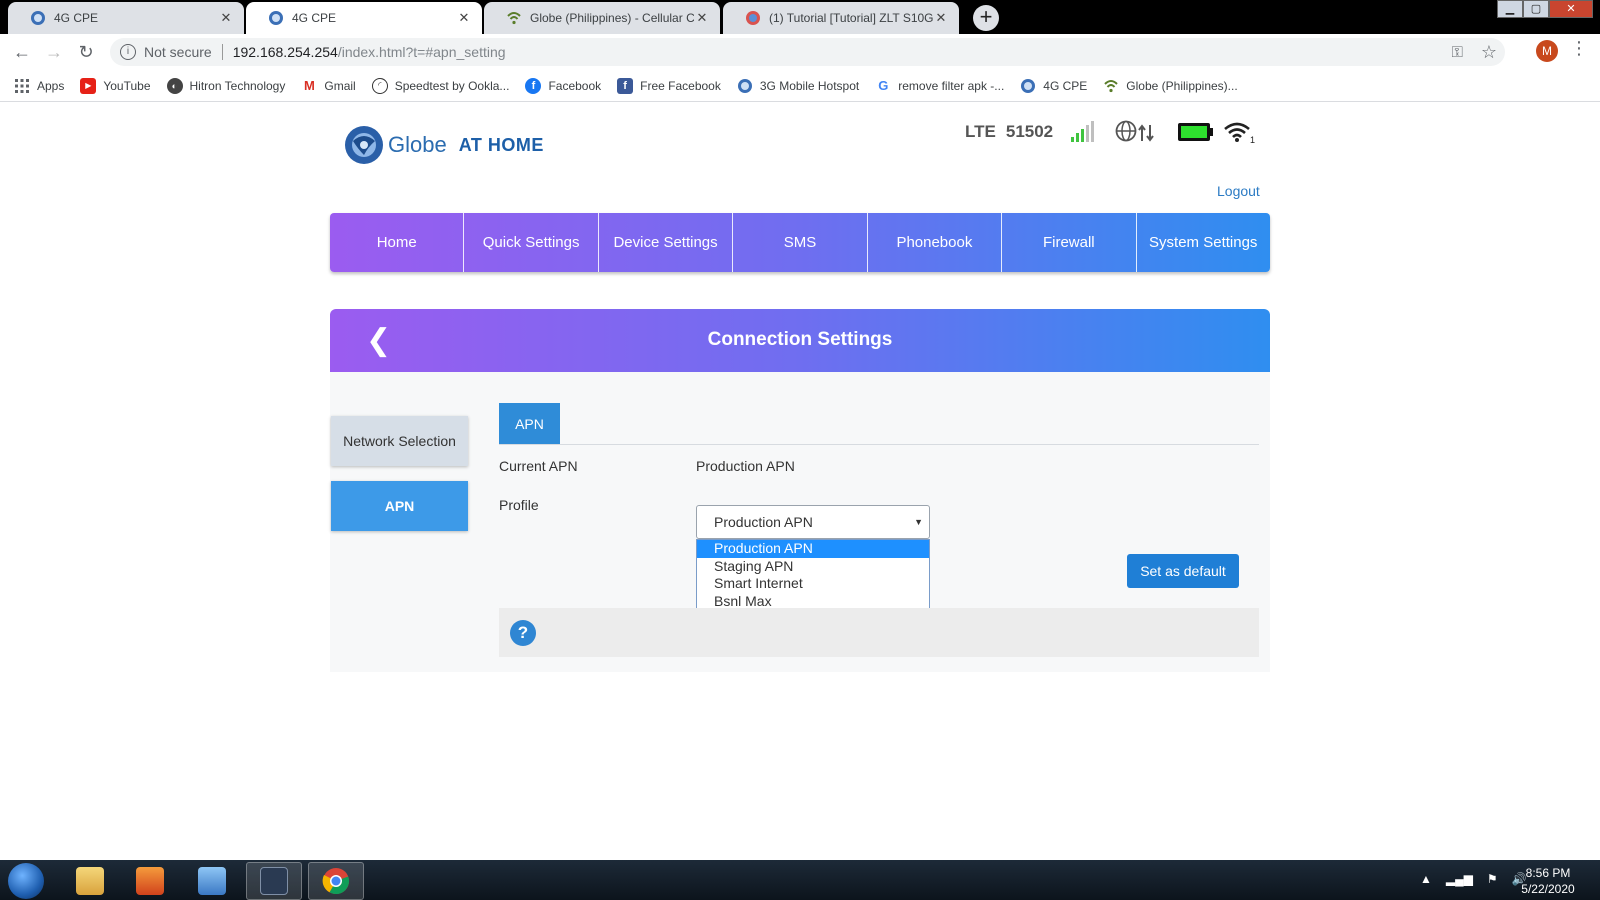 The image size is (1600, 900). Describe the element at coordinates (397, 242) in the screenshot. I see `nav-home: Home` at that location.